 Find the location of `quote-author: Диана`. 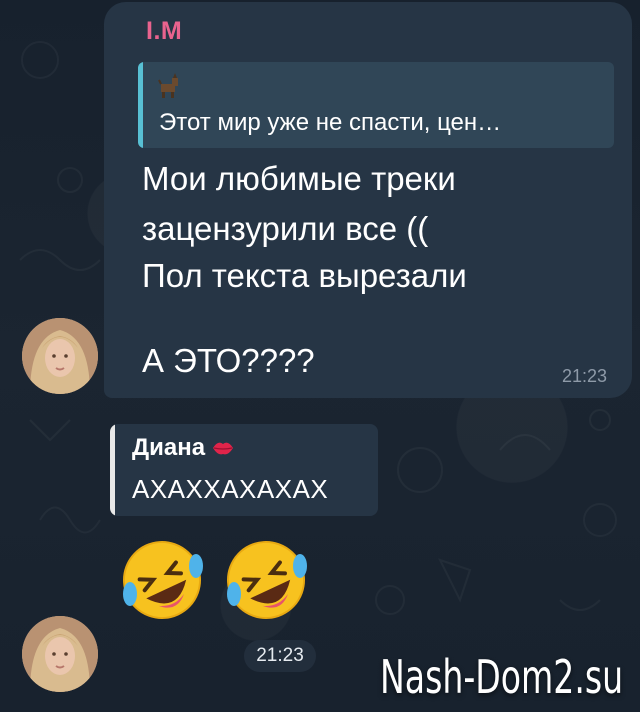

quote-author: Диана is located at coordinates (183, 448).